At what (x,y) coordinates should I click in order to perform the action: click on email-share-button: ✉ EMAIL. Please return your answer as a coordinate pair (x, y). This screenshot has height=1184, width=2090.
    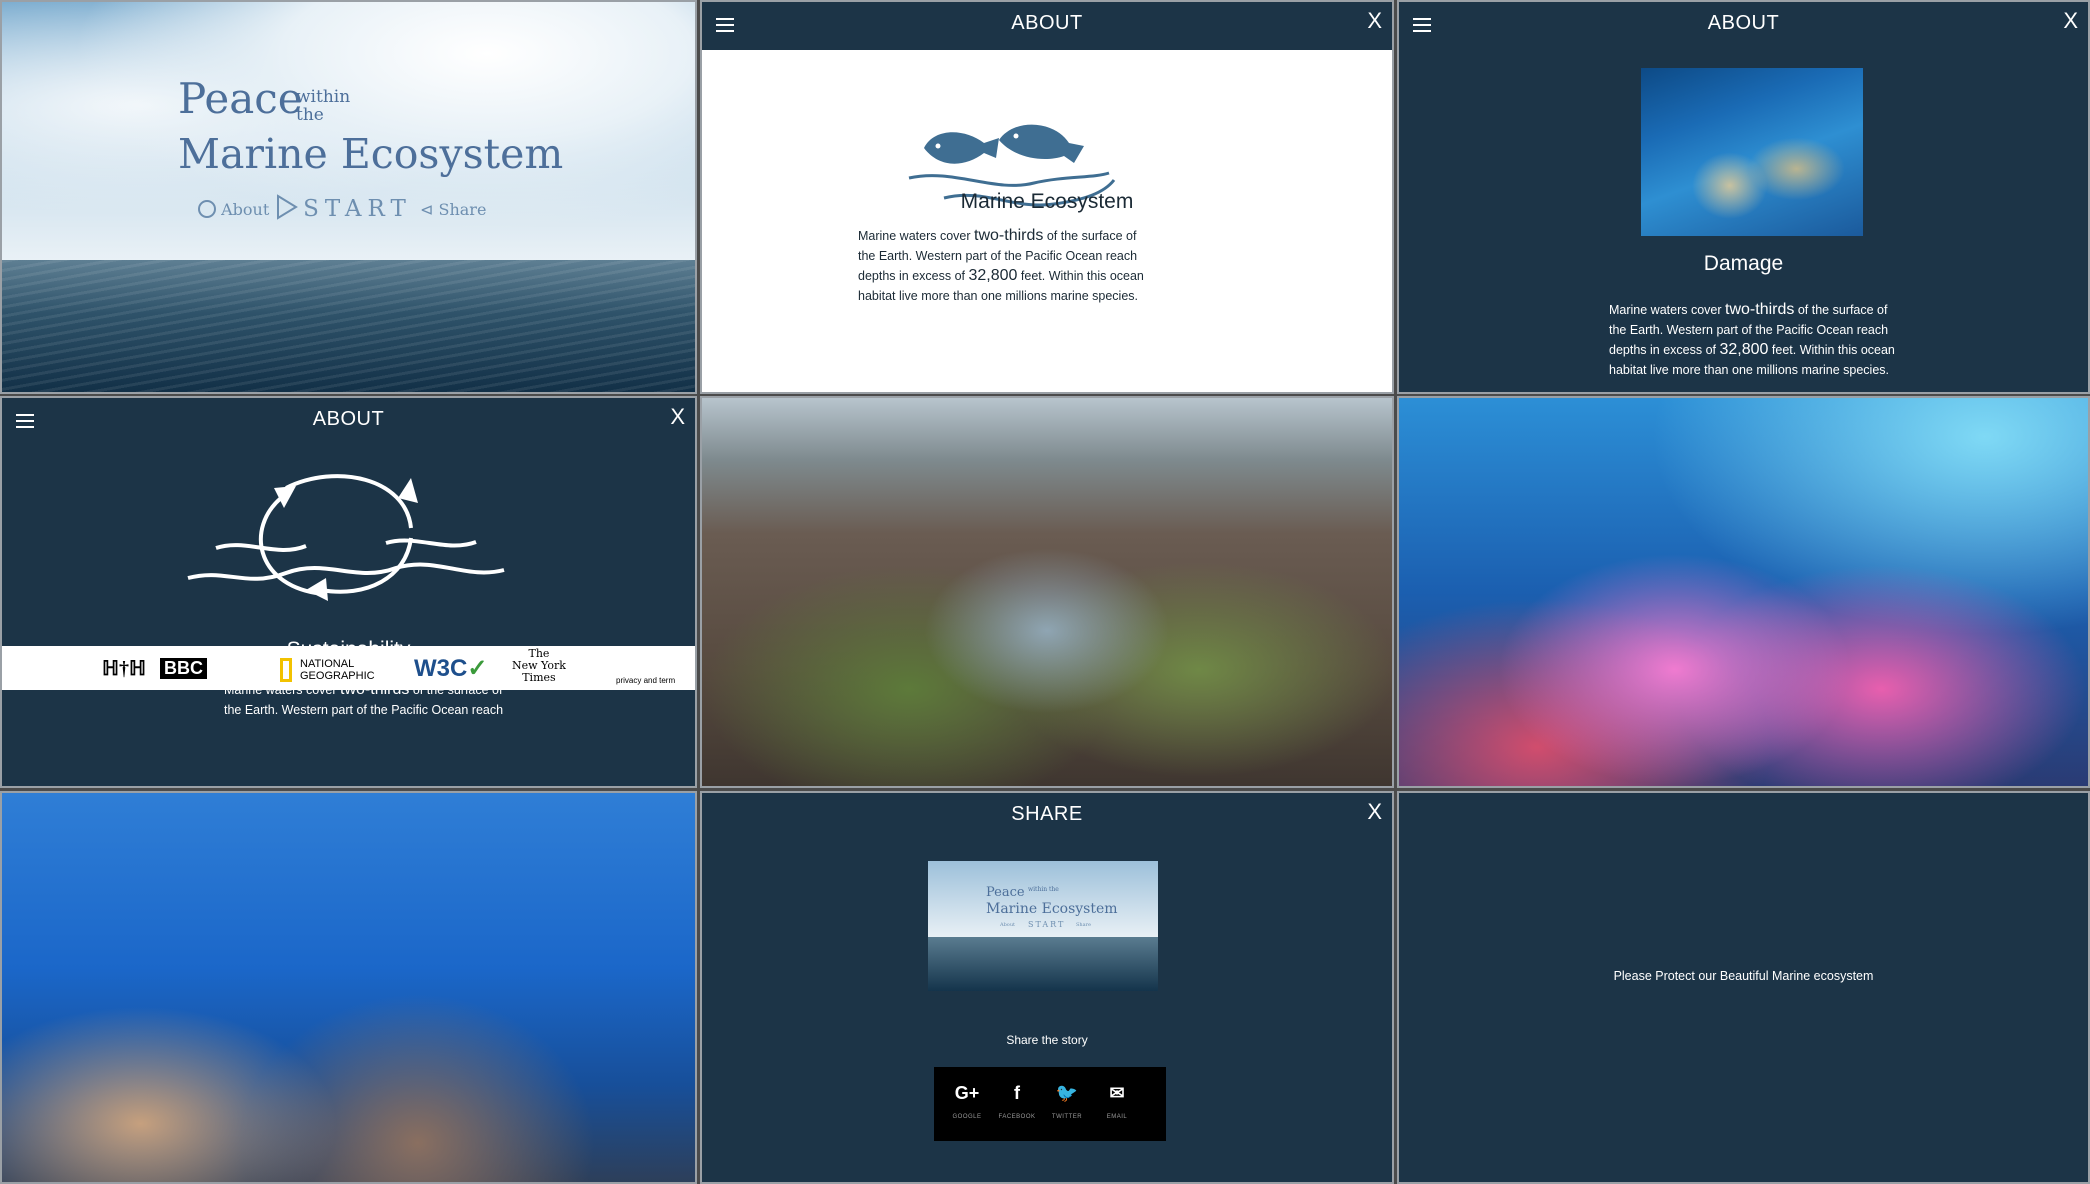
    Looking at the image, I should click on (1117, 1104).